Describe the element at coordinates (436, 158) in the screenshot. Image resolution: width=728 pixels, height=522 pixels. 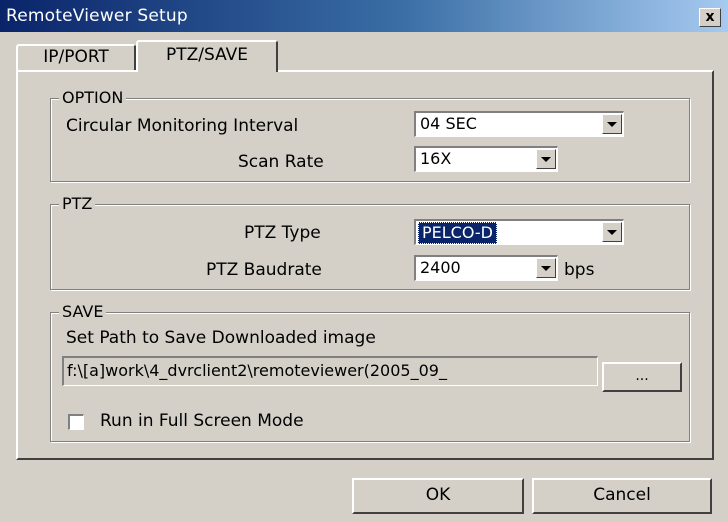
I see `scan-rate-value: 16X` at that location.